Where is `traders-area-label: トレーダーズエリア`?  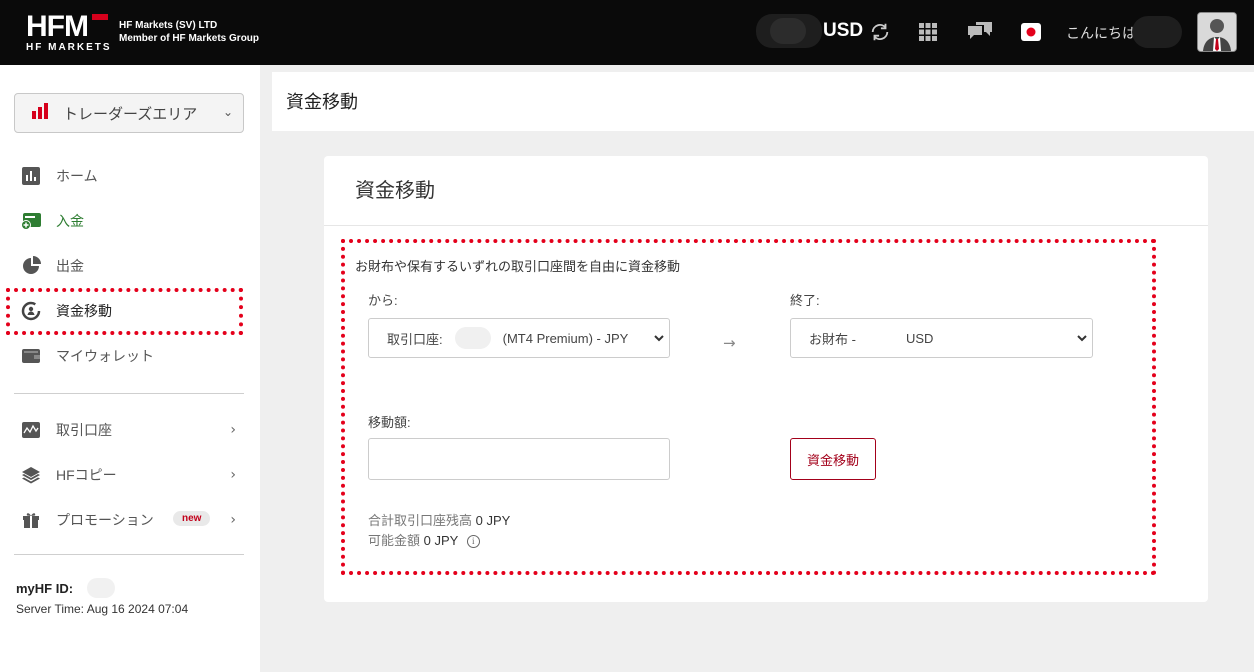
traders-area-label: トレーダーズエリア is located at coordinates (130, 114).